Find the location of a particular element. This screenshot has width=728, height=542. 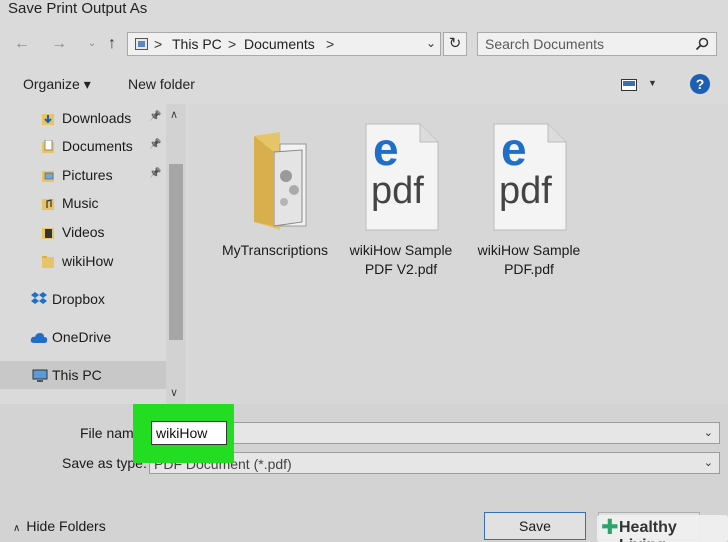

title-bar: Save Print Output As is located at coordinates (364, 11).